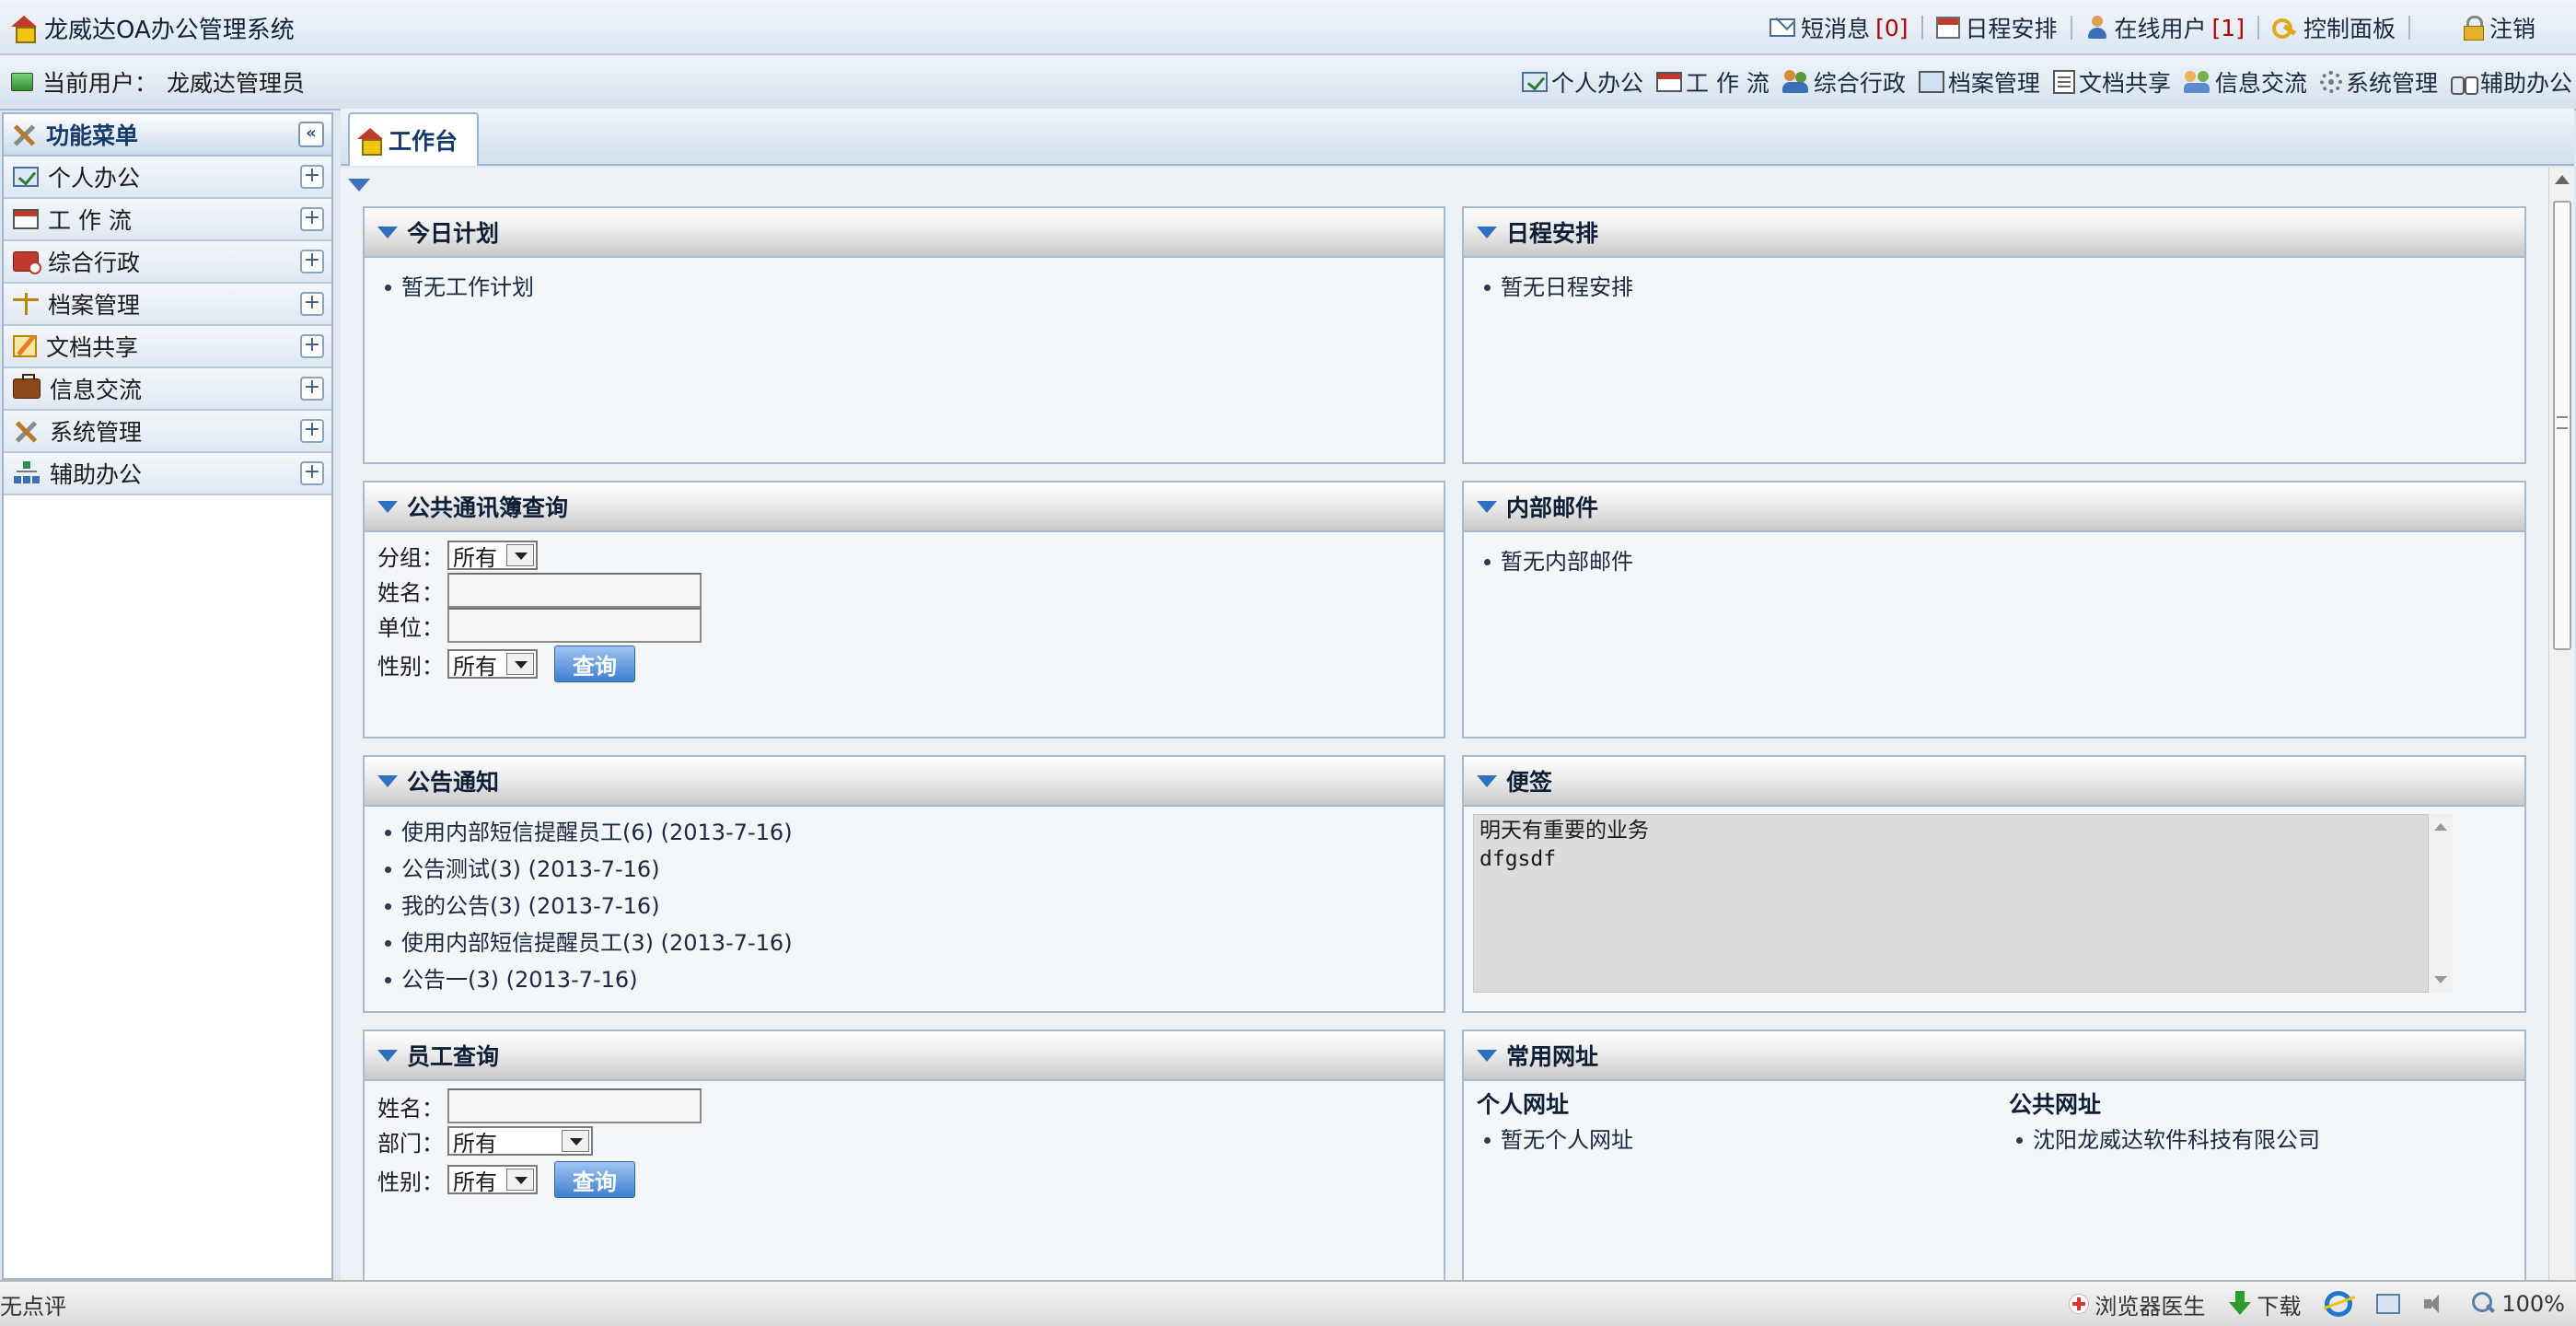 The width and height of the screenshot is (2576, 1326). I want to click on current-user: 当前用户： 龙威达管理员, so click(158, 82).